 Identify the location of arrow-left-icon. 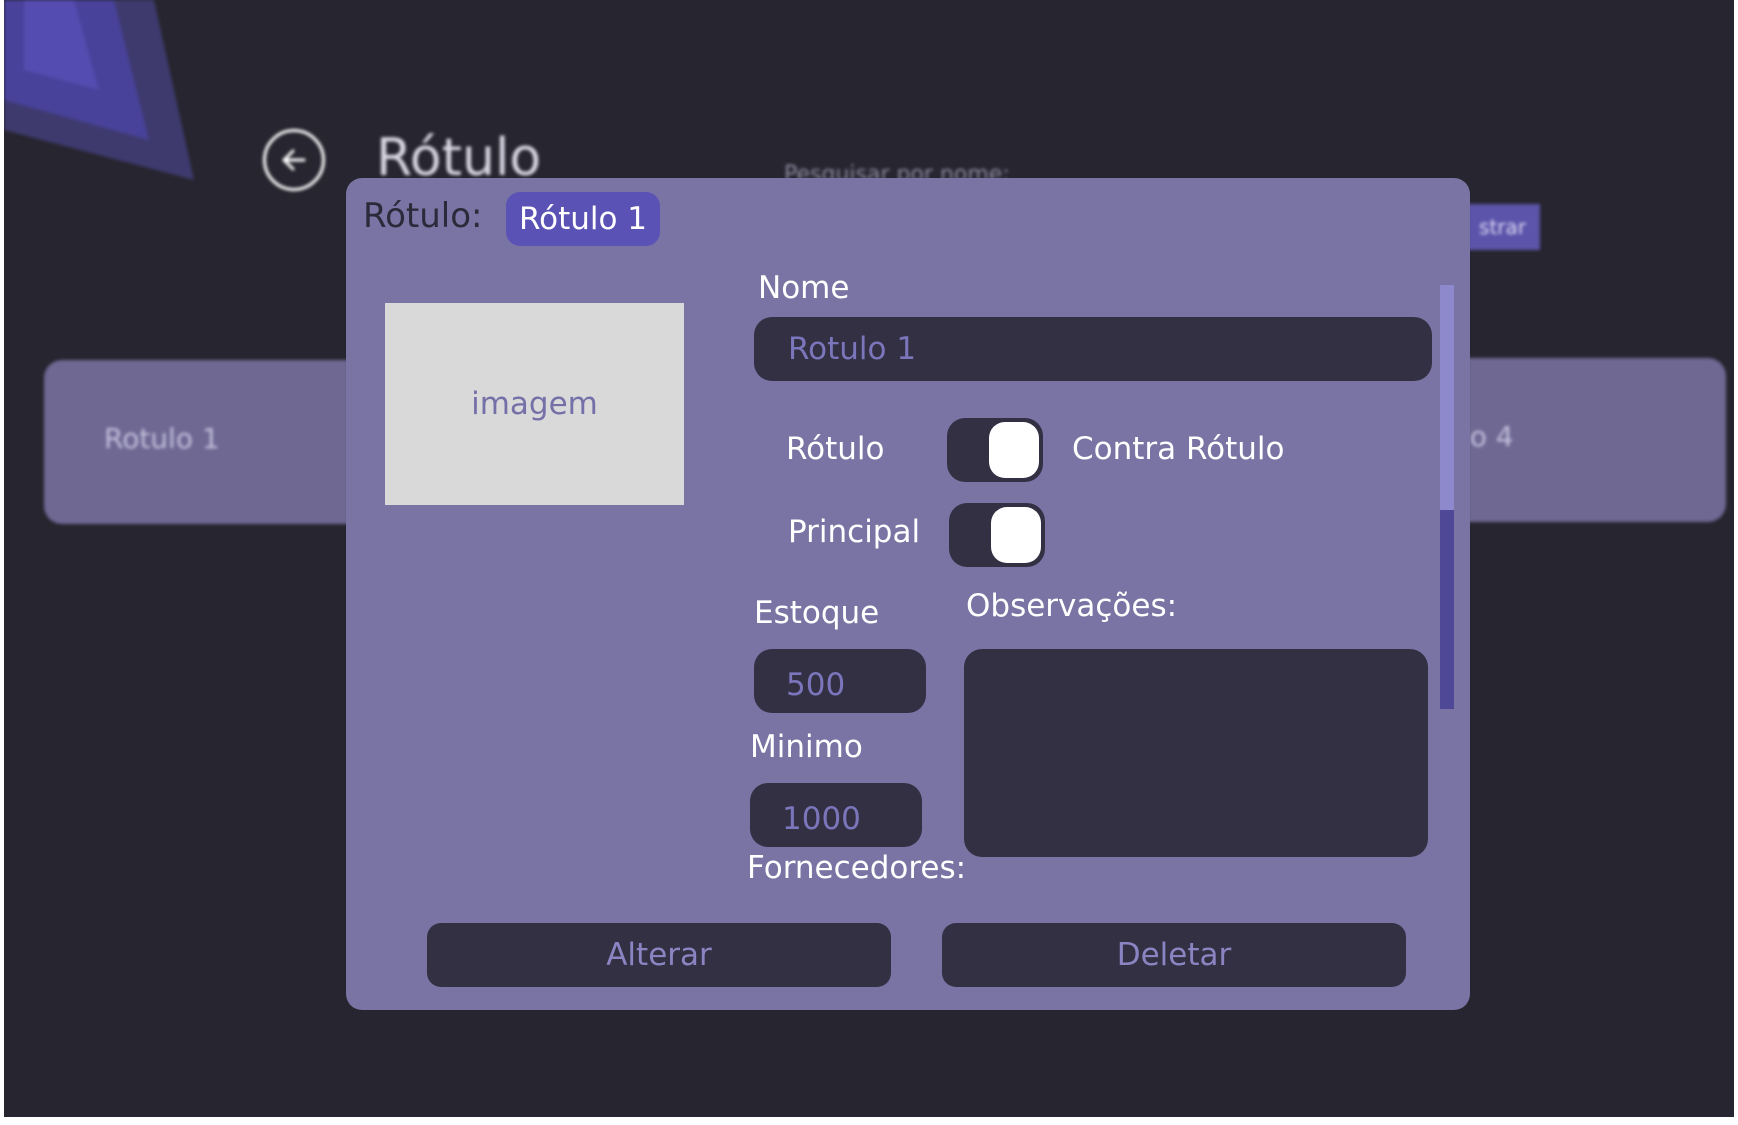
(294, 160).